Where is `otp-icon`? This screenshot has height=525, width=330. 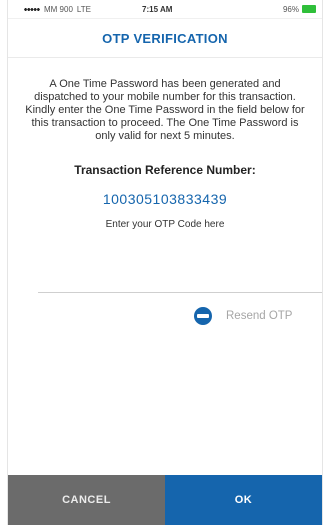 otp-icon is located at coordinates (203, 316).